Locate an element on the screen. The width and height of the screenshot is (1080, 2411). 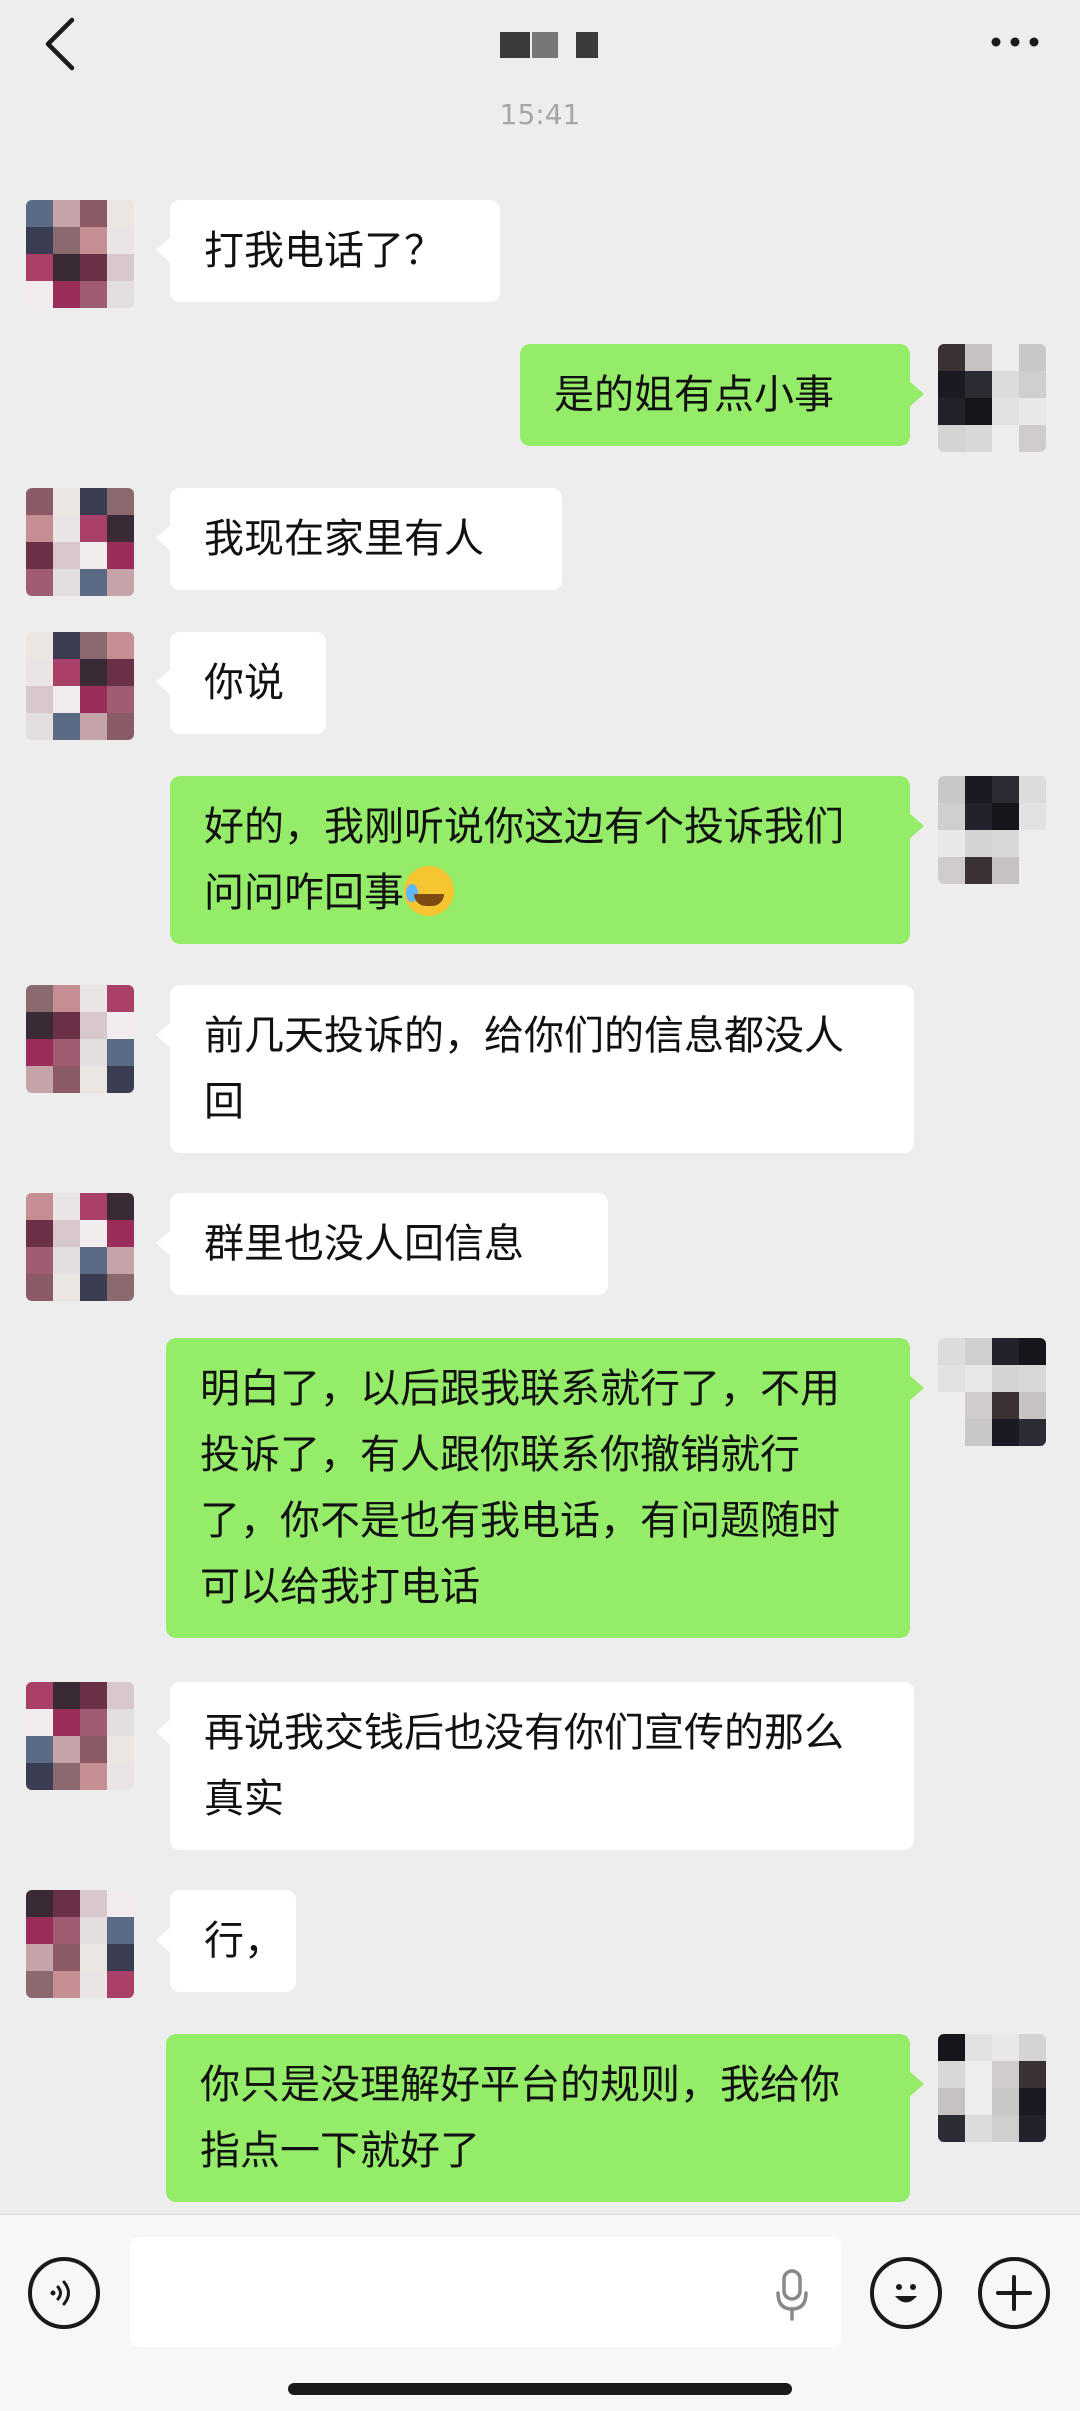
message-text: 群里也没人回信息 is located at coordinates (364, 1244).